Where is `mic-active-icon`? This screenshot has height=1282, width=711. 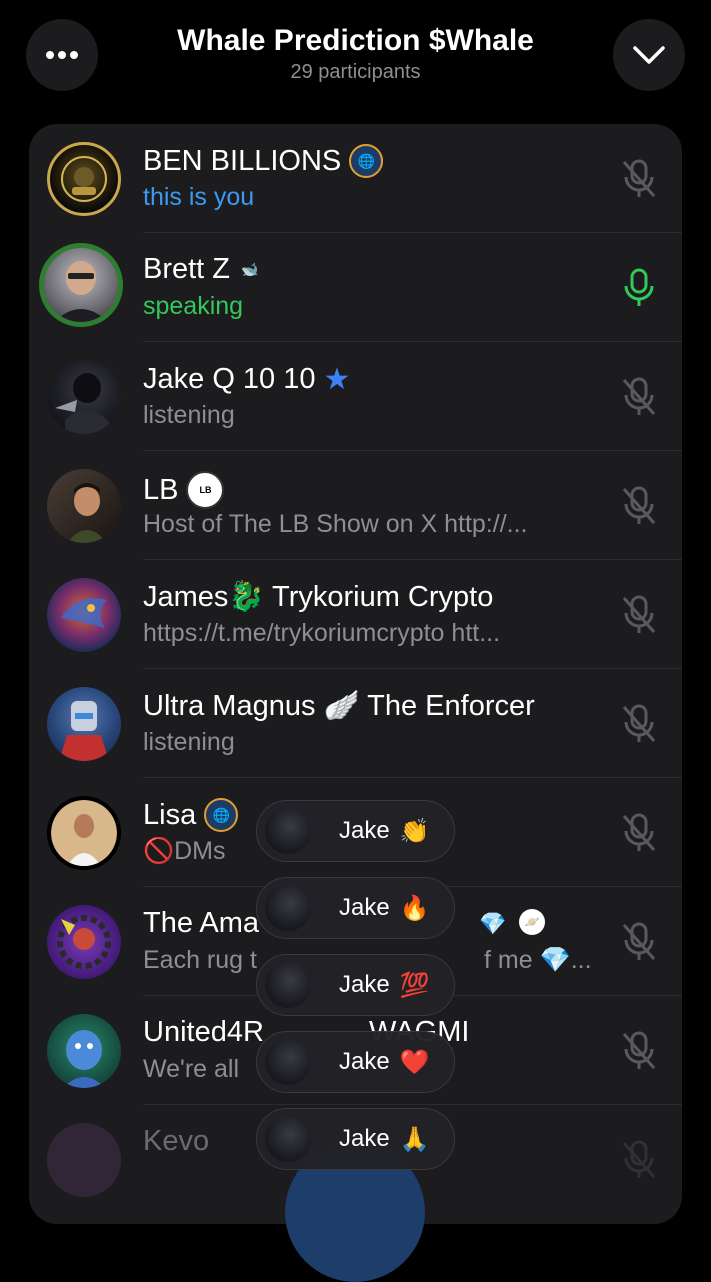 mic-active-icon is located at coordinates (639, 288).